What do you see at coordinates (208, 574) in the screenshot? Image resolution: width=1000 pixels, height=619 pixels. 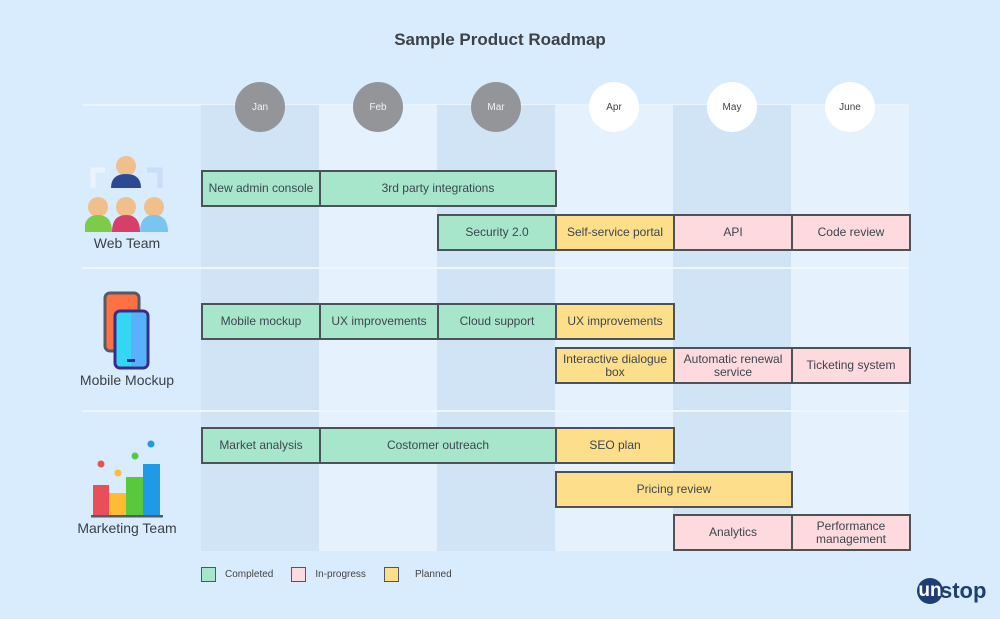 I see `legend-swatch-completed` at bounding box center [208, 574].